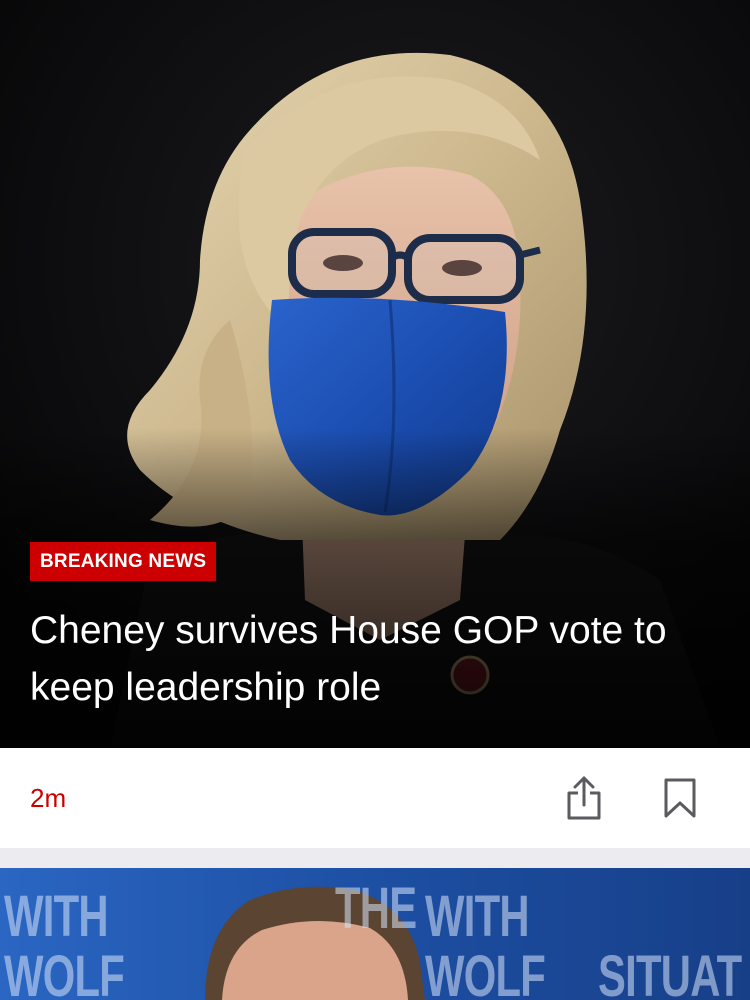 The image size is (750, 1000). I want to click on share-icon, so click(584, 798).